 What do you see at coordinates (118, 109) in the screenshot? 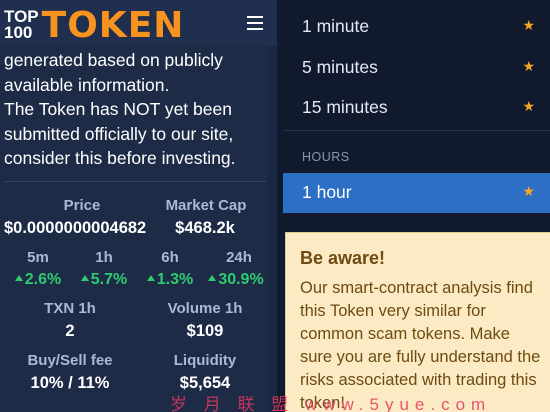
I see `disclaimer-line: The Token has NOT yet been` at bounding box center [118, 109].